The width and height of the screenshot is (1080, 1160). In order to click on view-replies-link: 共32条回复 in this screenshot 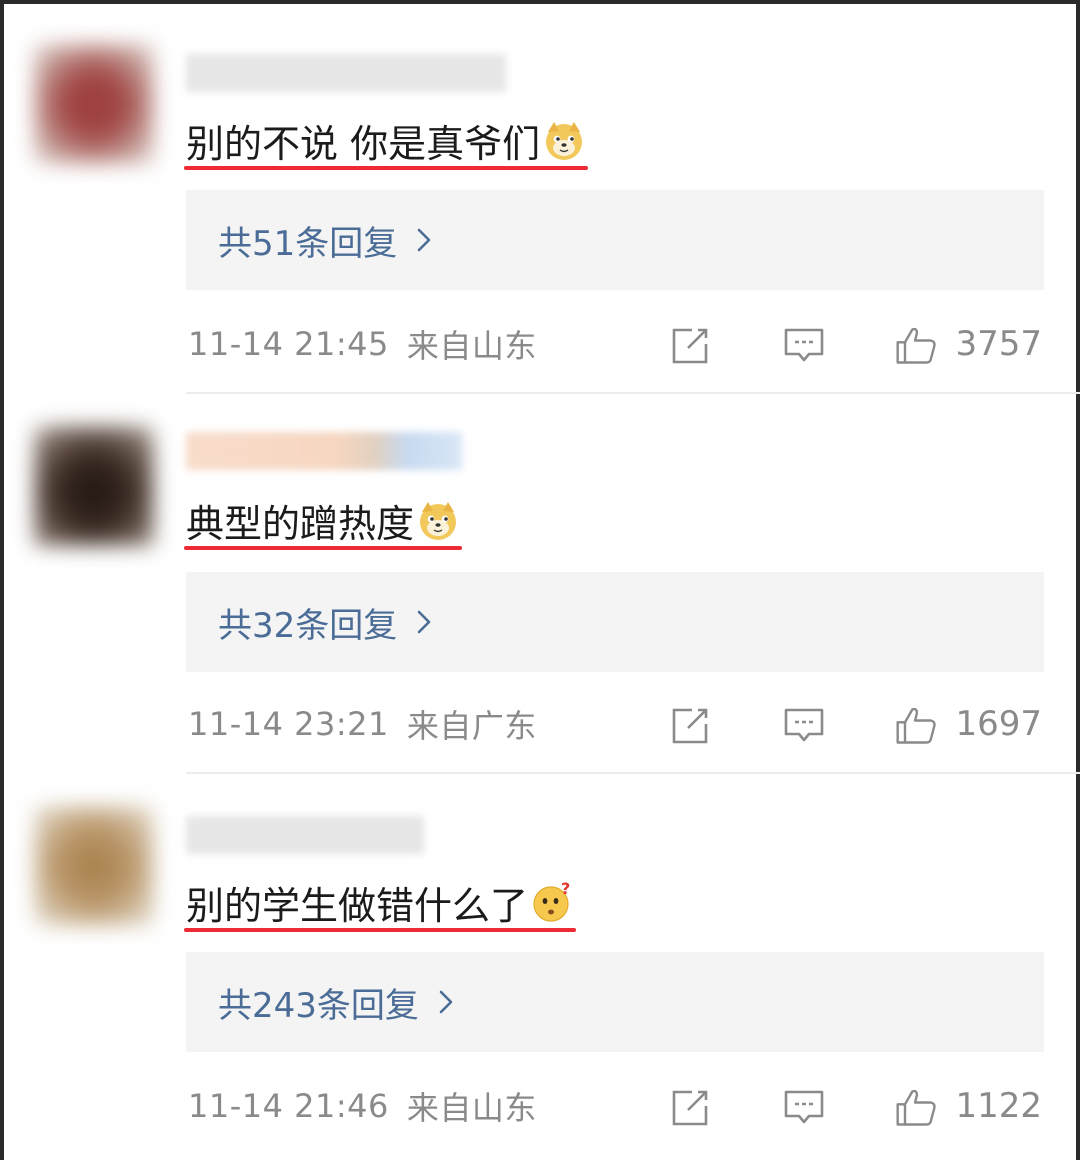, I will do `click(325, 622)`.